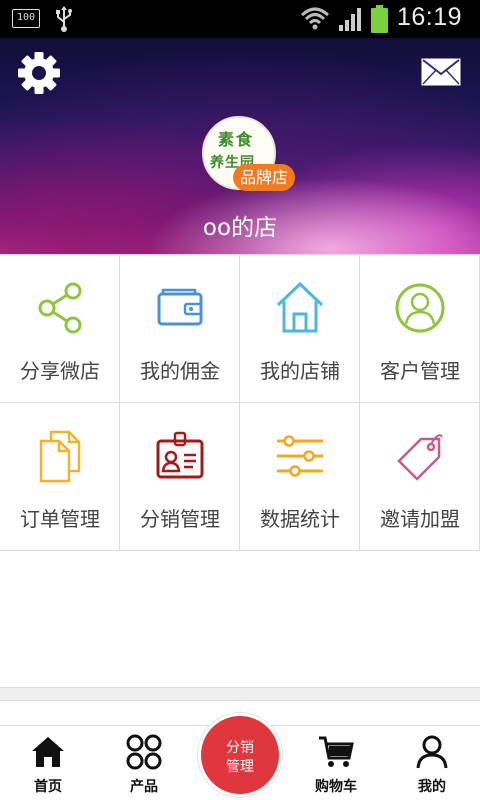  Describe the element at coordinates (350, 19) in the screenshot. I see `signal-icon` at that location.